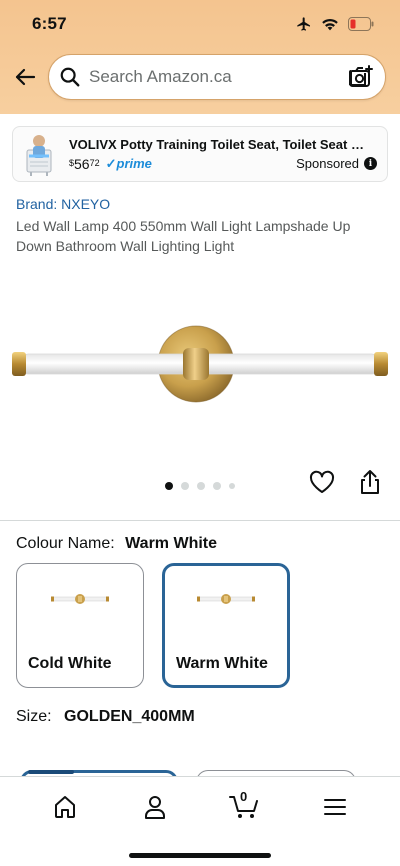 This screenshot has width=400, height=866. What do you see at coordinates (226, 625) in the screenshot?
I see `swatch-warm-white: Warm White` at bounding box center [226, 625].